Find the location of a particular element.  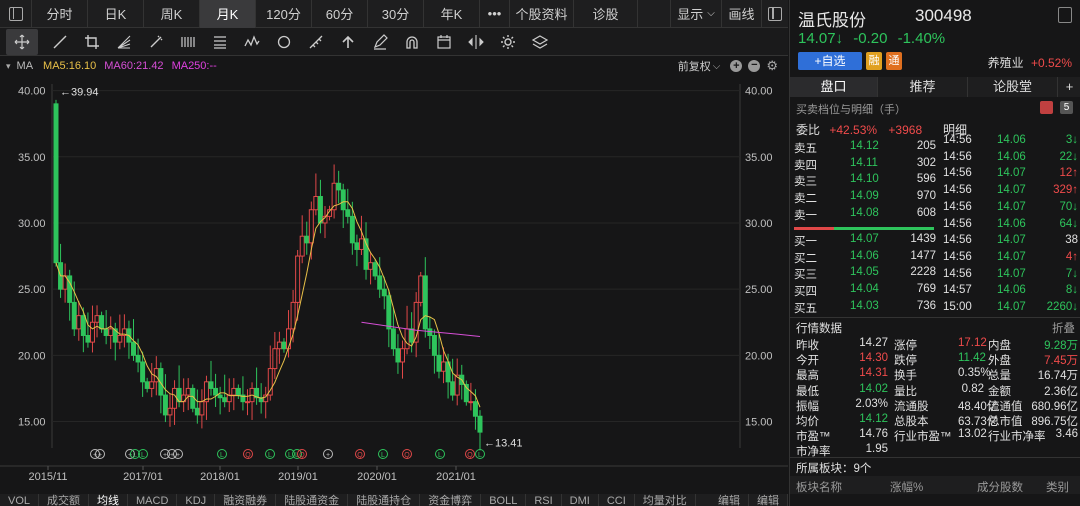

pen-tool-icon is located at coordinates (380, 42).